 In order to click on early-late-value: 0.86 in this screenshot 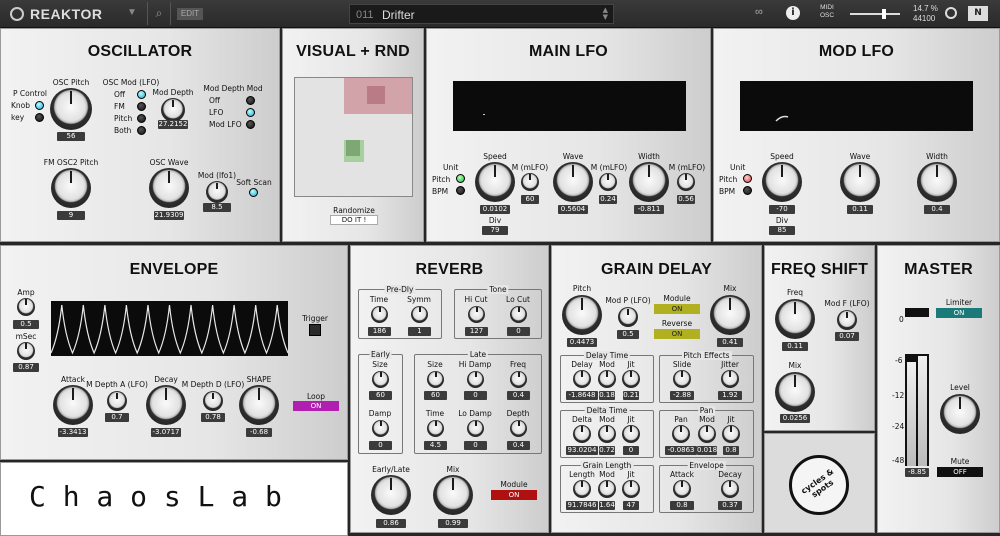, I will do `click(391, 523)`.